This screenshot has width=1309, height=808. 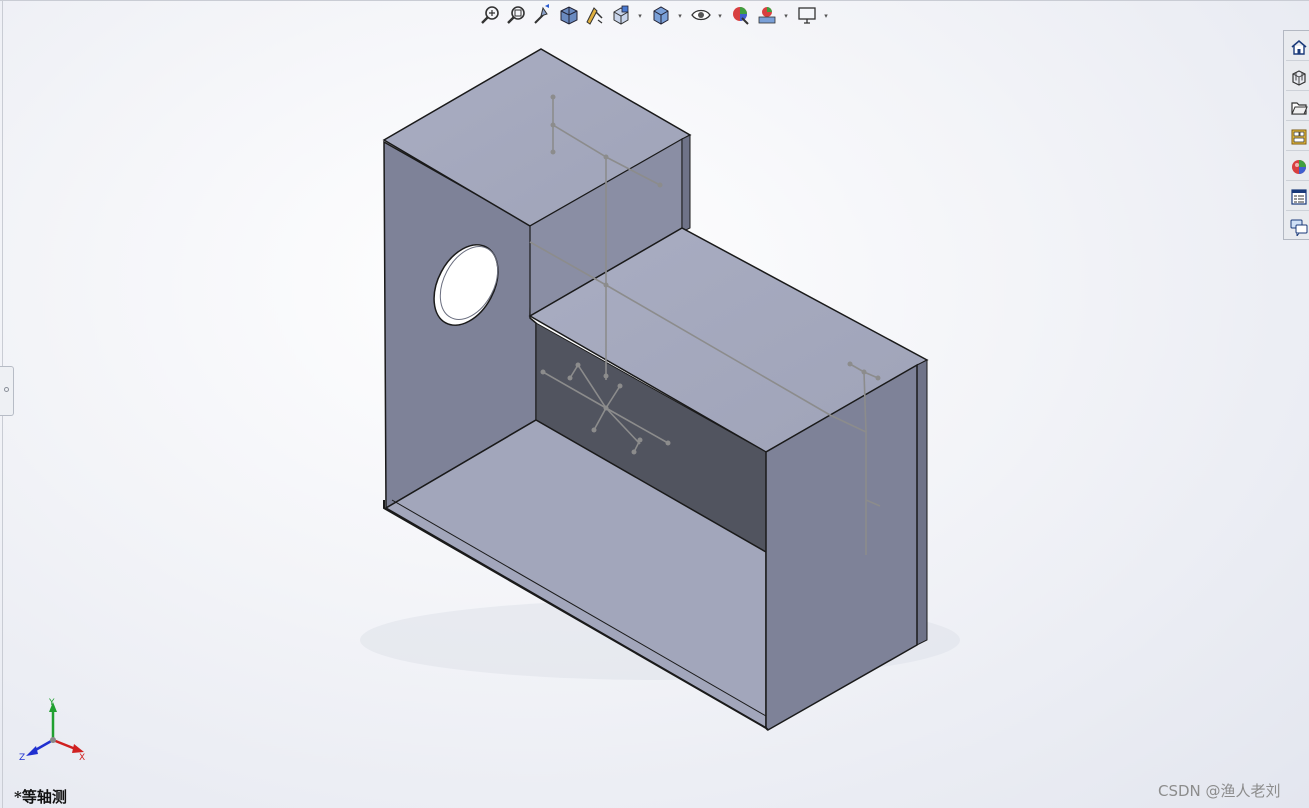 I want to click on apply-scene-caret-icon: ▾, so click(x=786, y=16).